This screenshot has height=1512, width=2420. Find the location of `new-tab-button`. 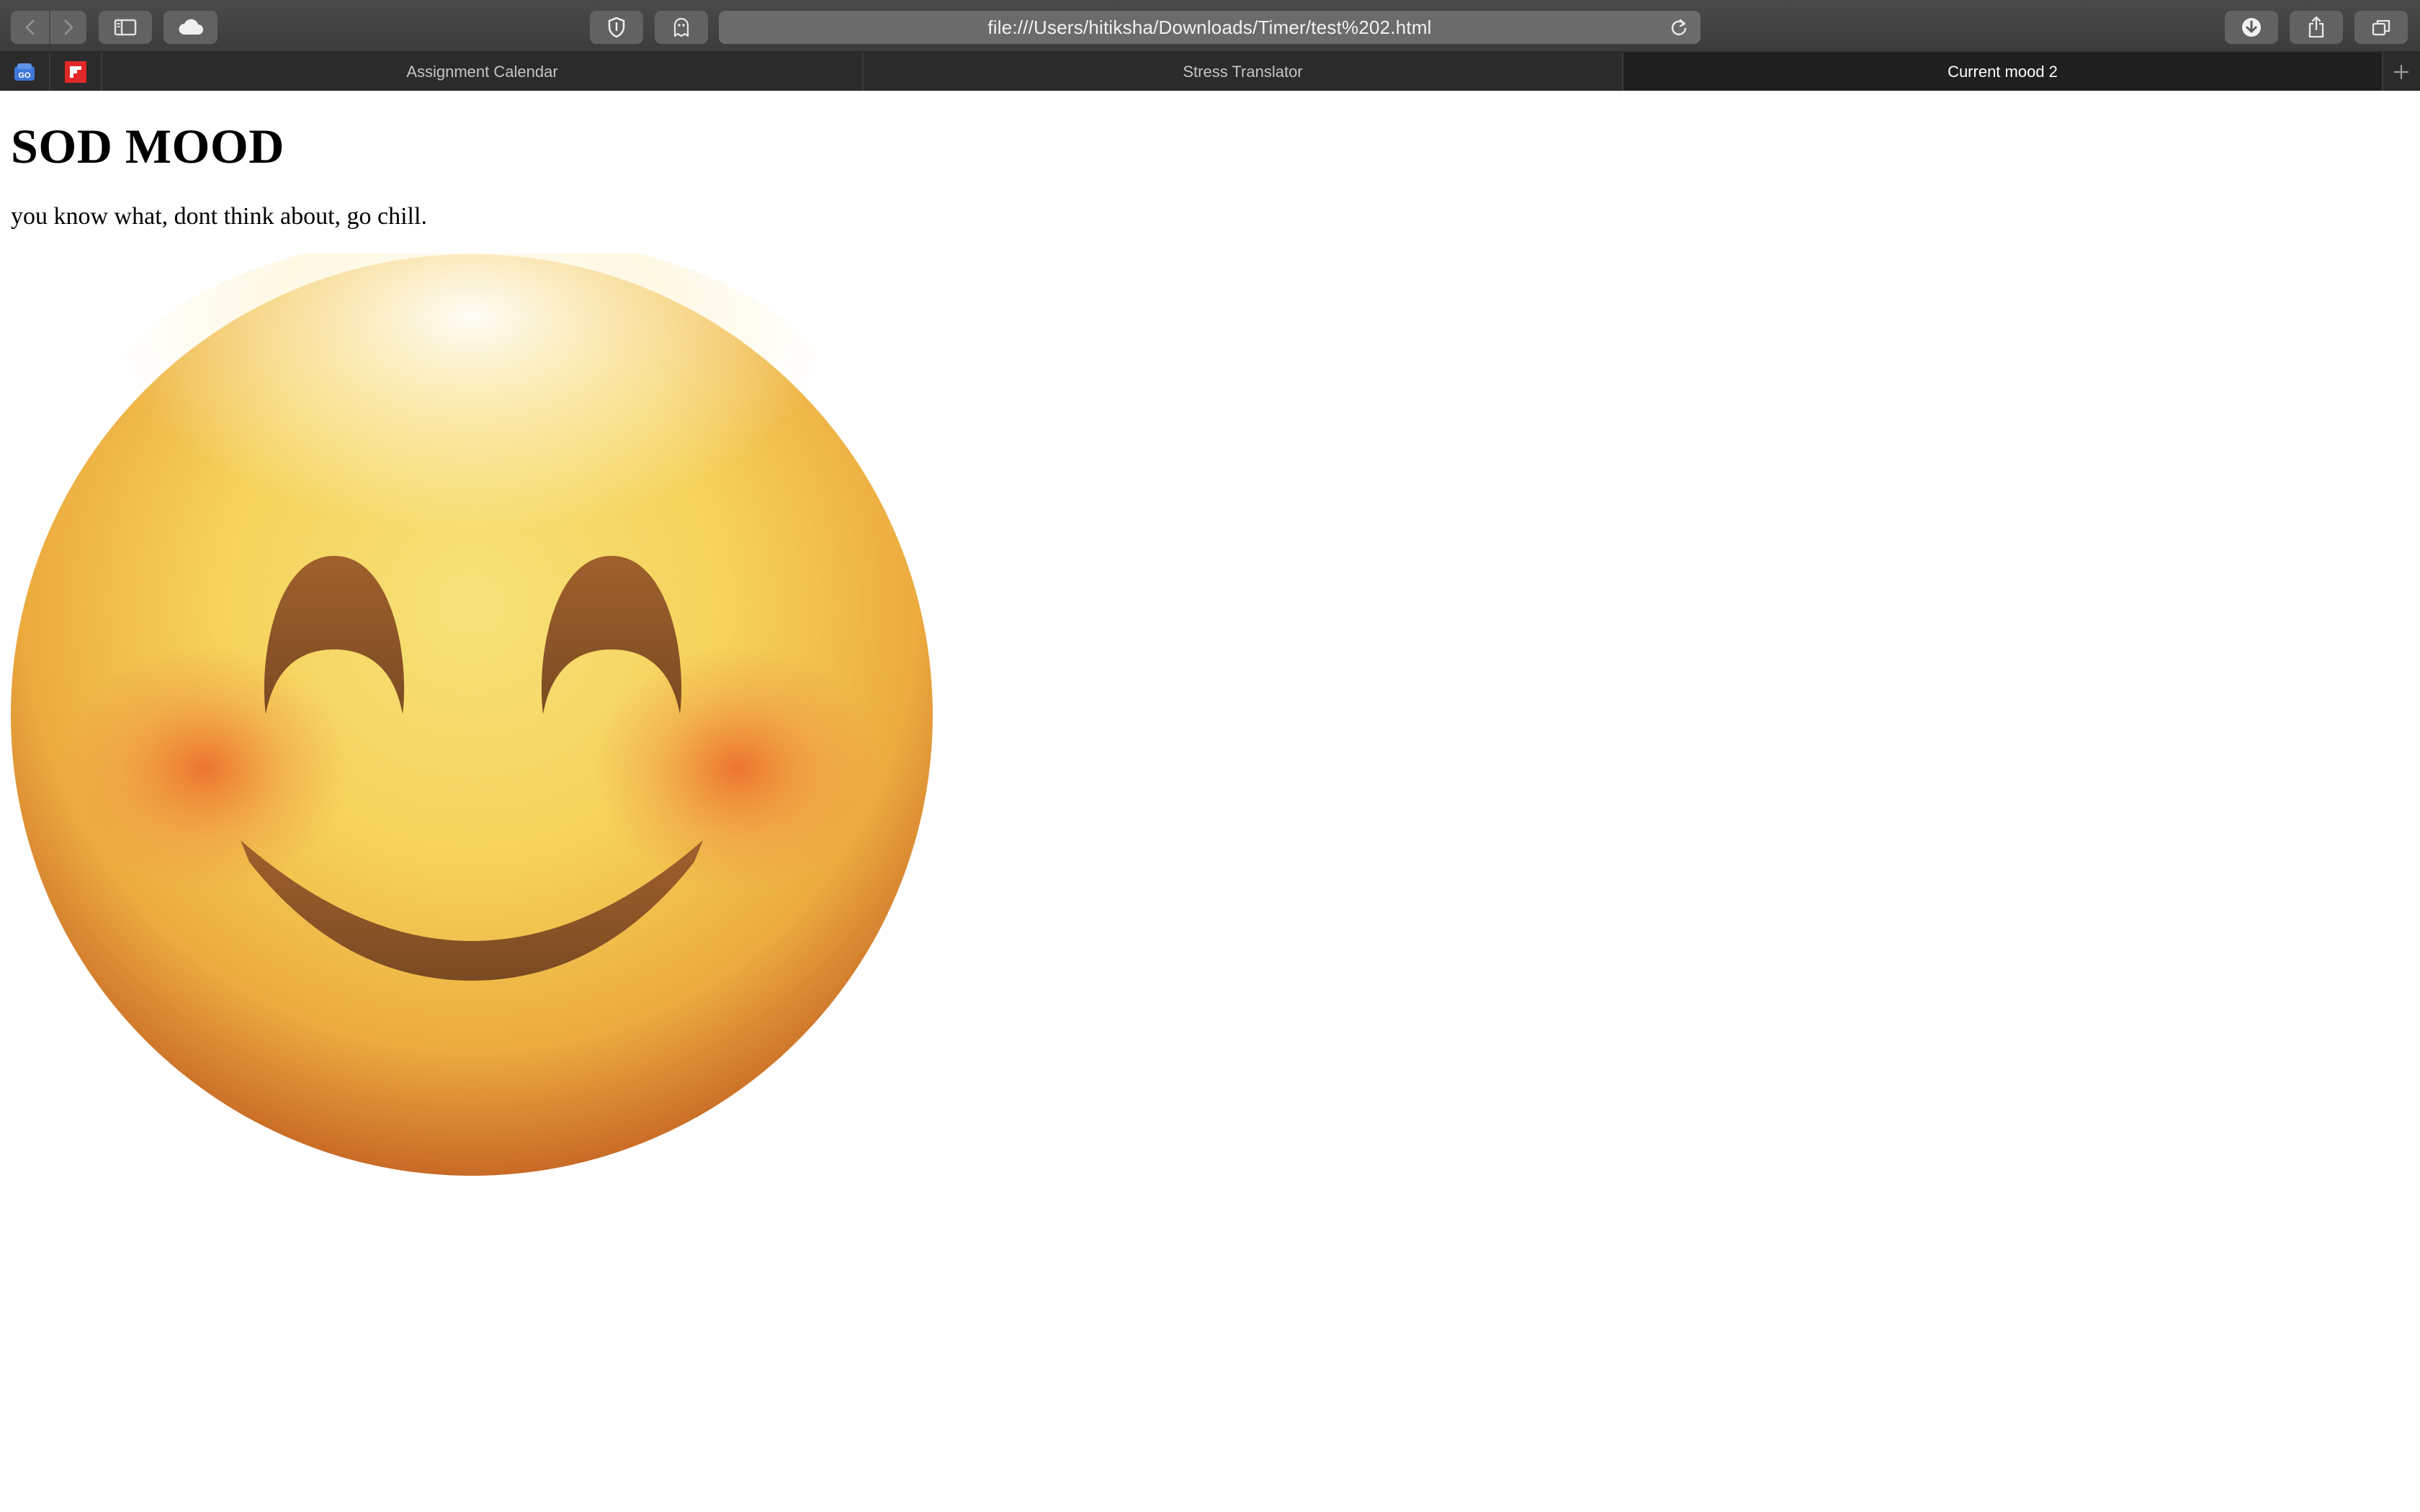

new-tab-button is located at coordinates (2401, 72).